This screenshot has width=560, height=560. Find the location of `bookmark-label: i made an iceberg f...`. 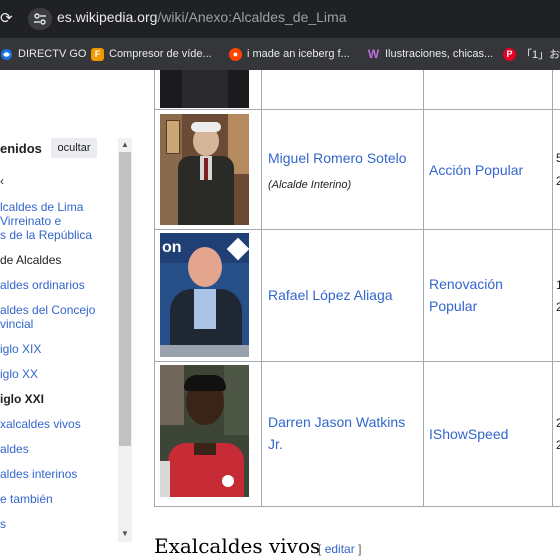

bookmark-label: i made an iceberg f... is located at coordinates (298, 54).